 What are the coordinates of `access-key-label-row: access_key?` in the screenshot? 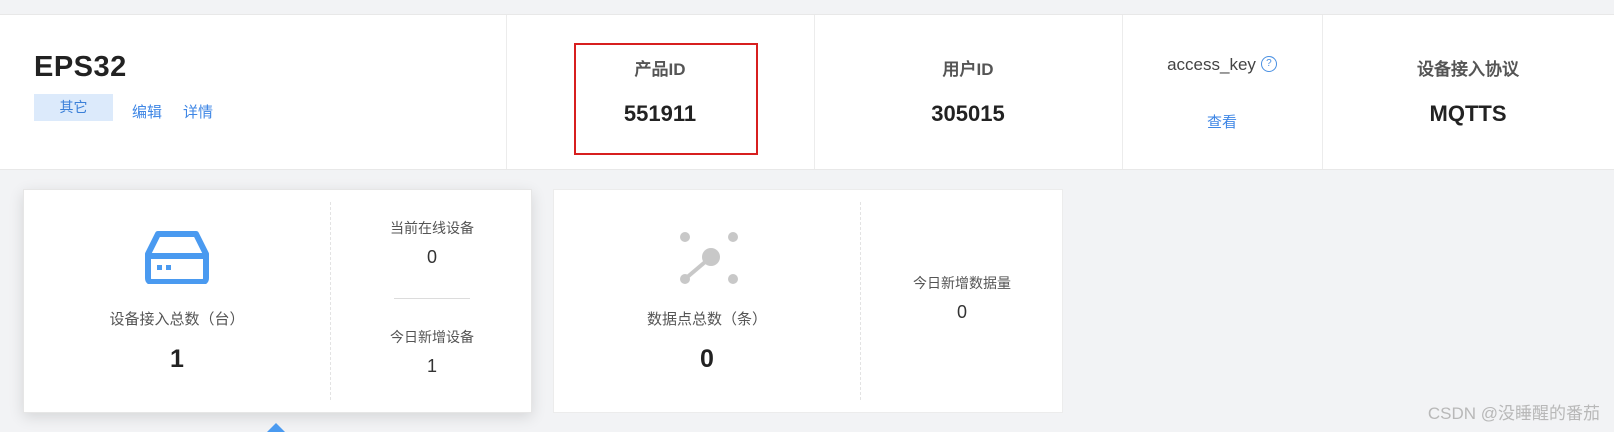 It's located at (1222, 65).